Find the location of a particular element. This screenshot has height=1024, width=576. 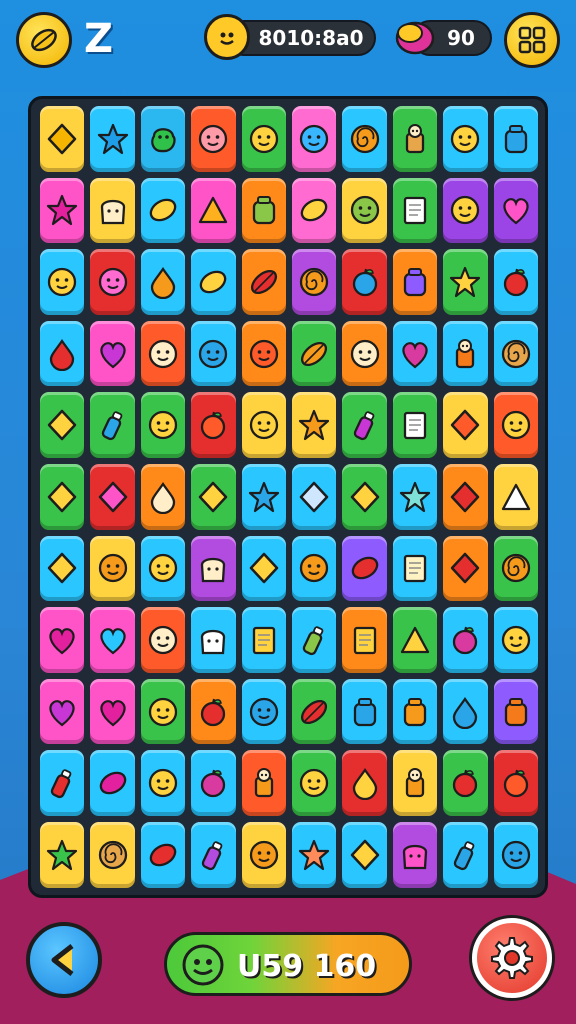

tile-blob is located at coordinates (163, 139).